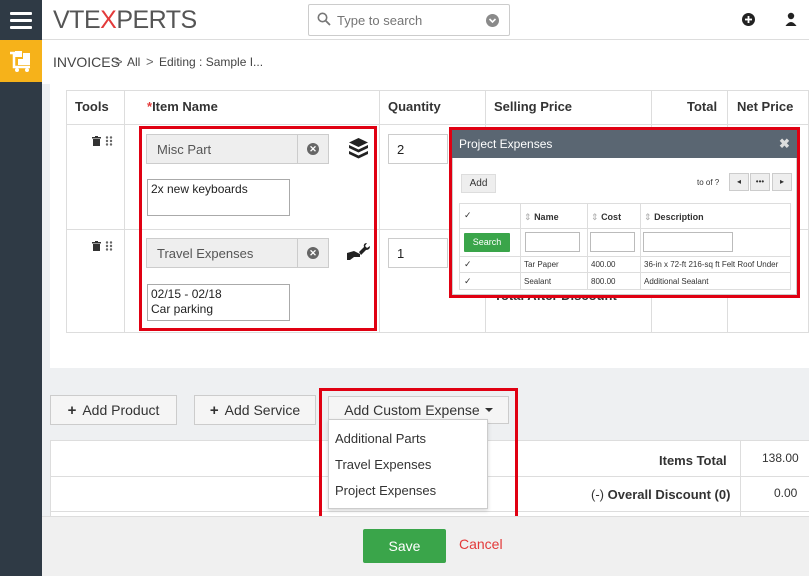  I want to click on left-sidebar, so click(21, 288).